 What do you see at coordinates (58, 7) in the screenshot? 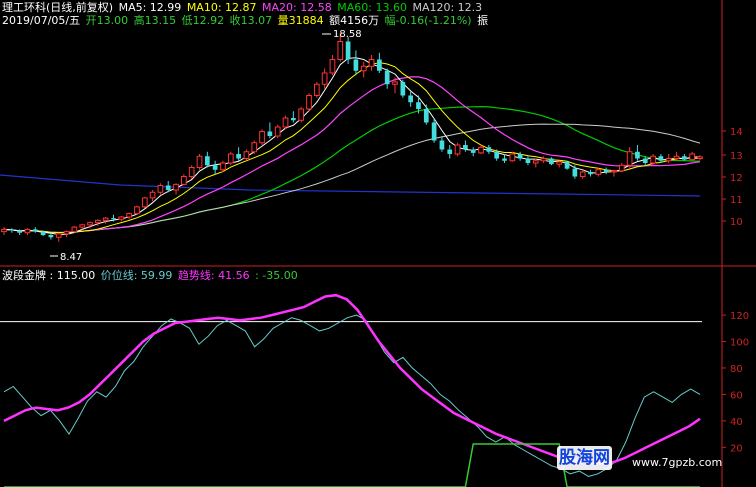
I see `stock-title: 理工环科(日线,前复权)` at bounding box center [58, 7].